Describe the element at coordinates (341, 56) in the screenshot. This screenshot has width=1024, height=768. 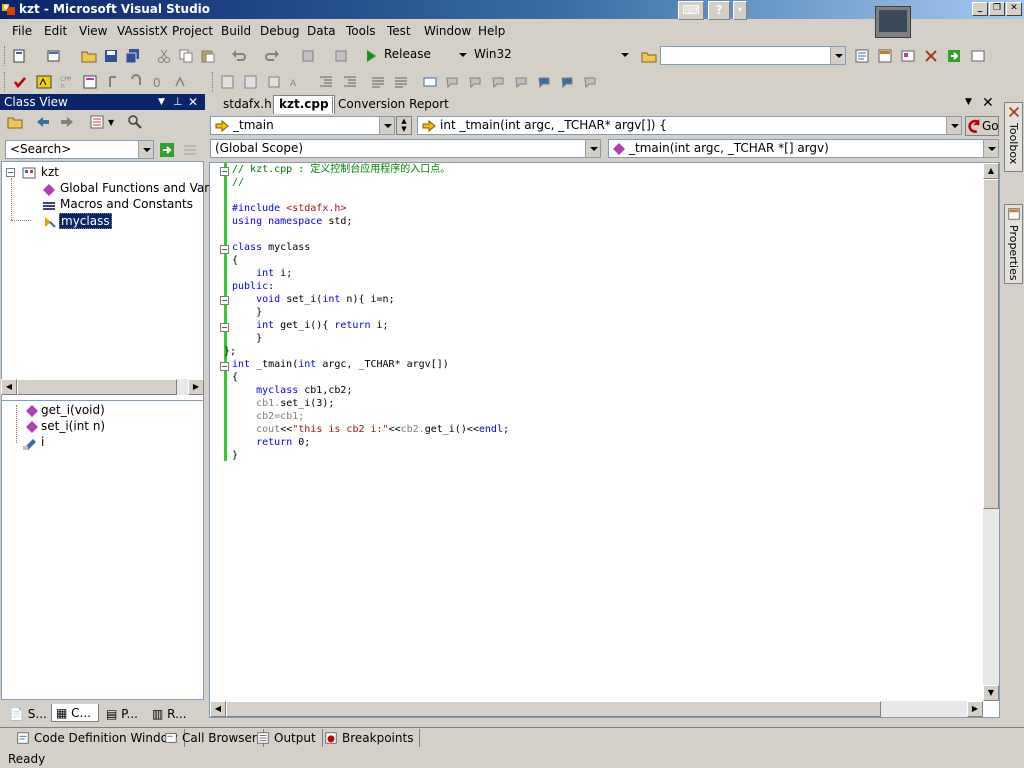
I see `navigate-forward-icon` at that location.